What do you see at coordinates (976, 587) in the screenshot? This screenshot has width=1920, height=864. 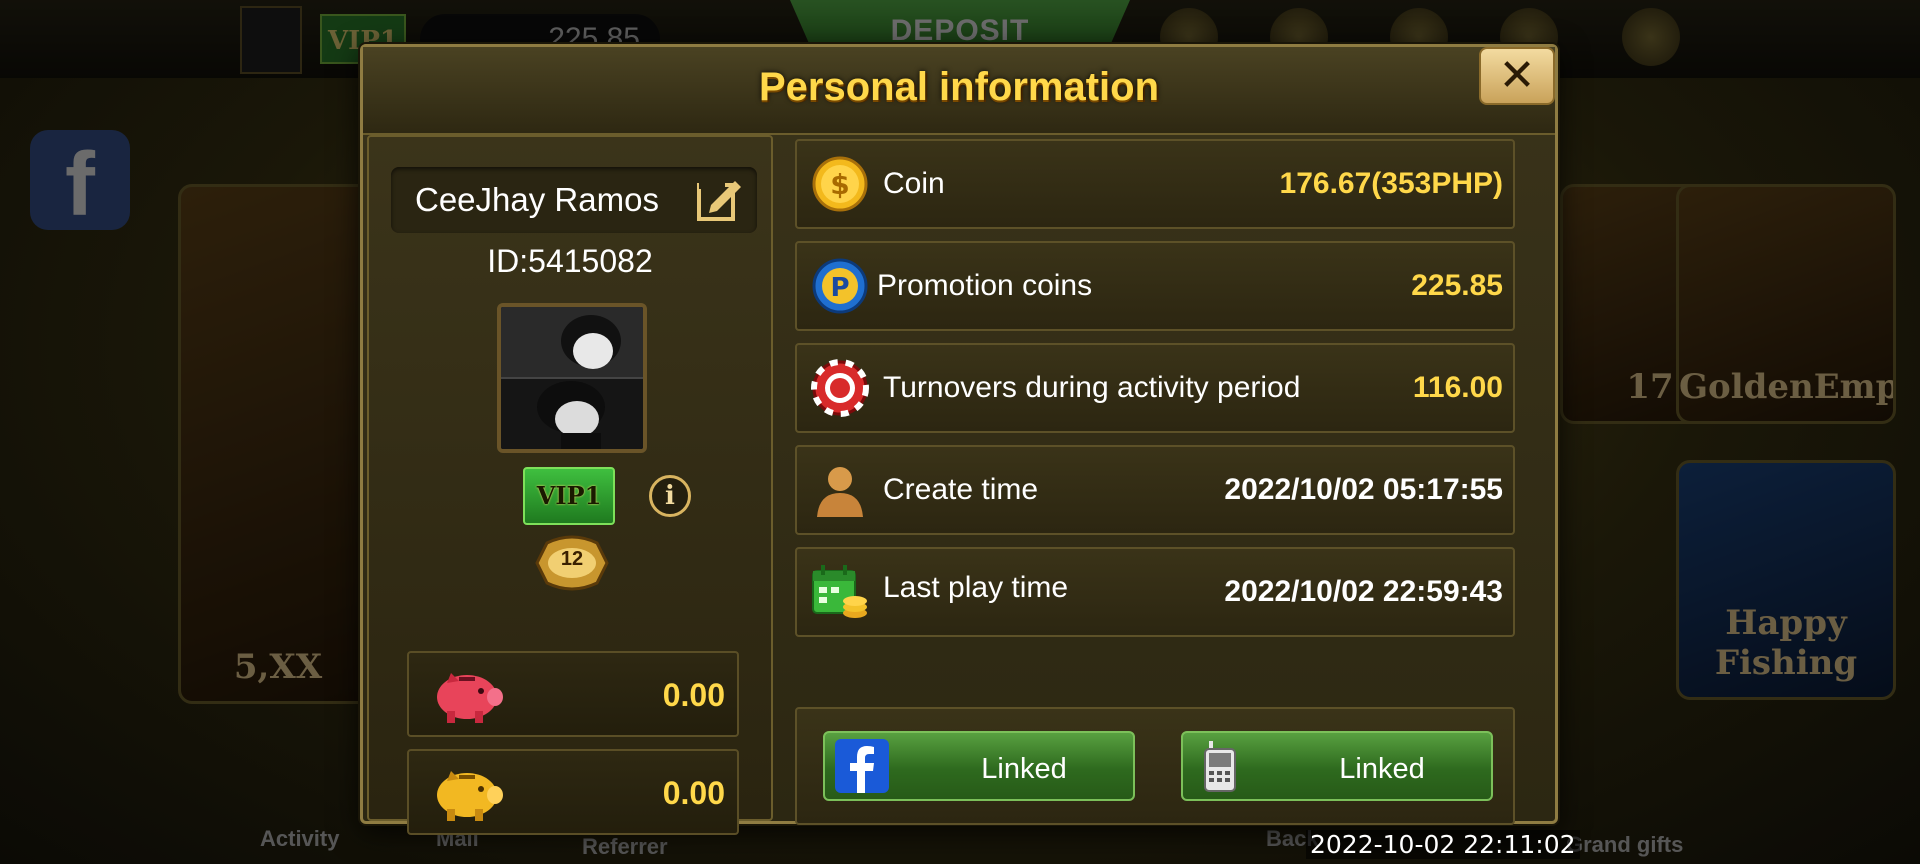 I see `stat-label: Last play time` at bounding box center [976, 587].